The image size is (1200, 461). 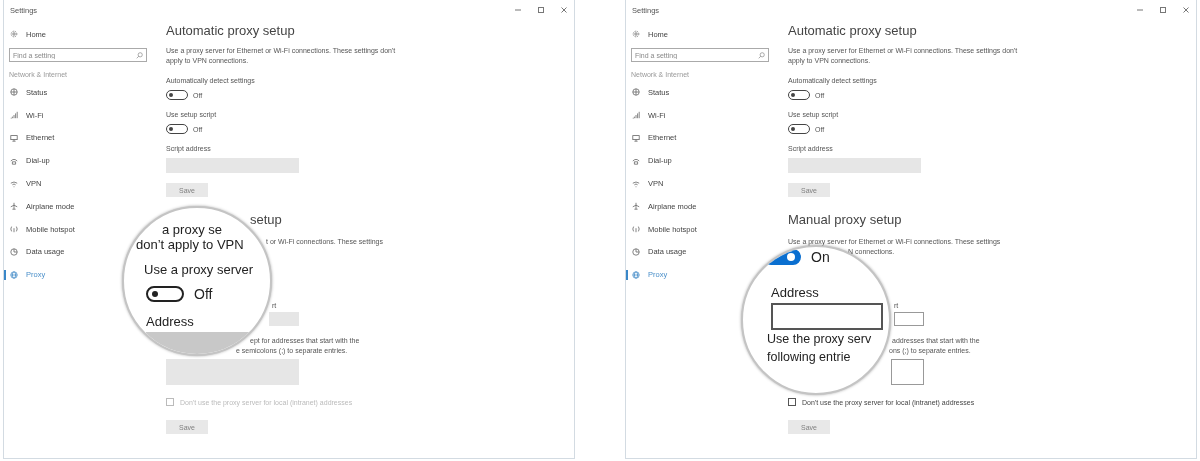 I want to click on magnified-text: a proxy se, so click(x=192, y=229).